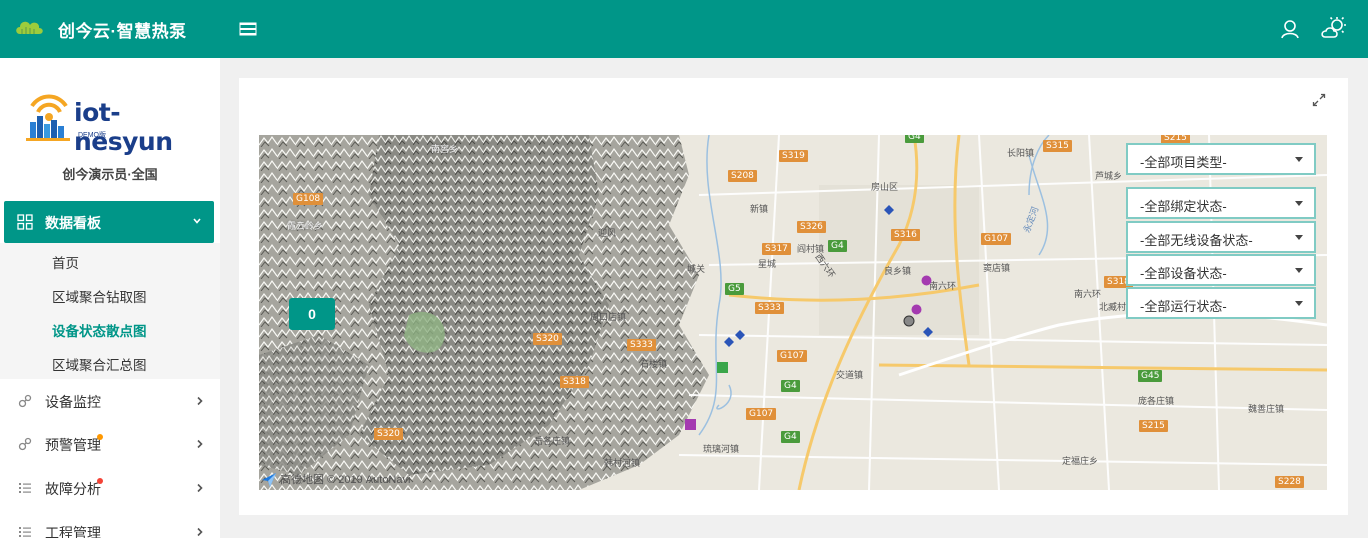  I want to click on device-marker-running, so click(722, 367).